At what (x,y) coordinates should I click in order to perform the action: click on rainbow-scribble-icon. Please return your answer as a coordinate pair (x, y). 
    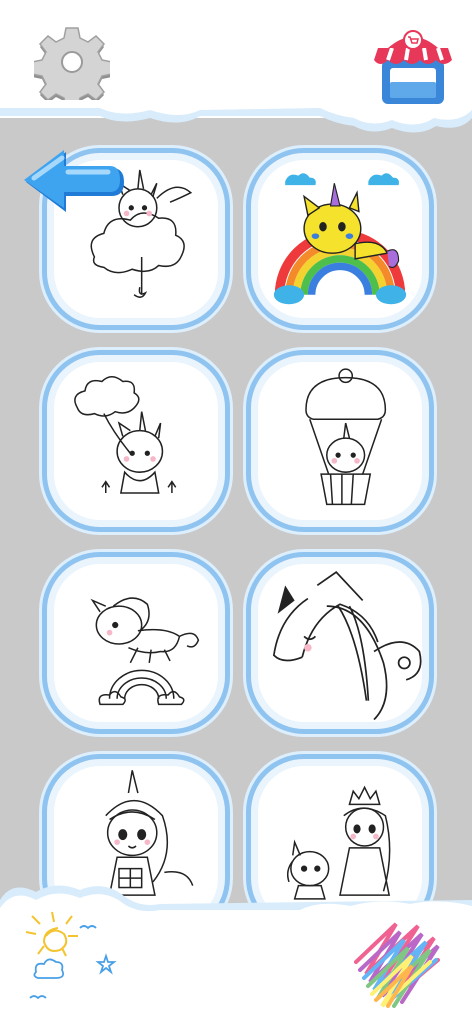
    Looking at the image, I should click on (397, 965).